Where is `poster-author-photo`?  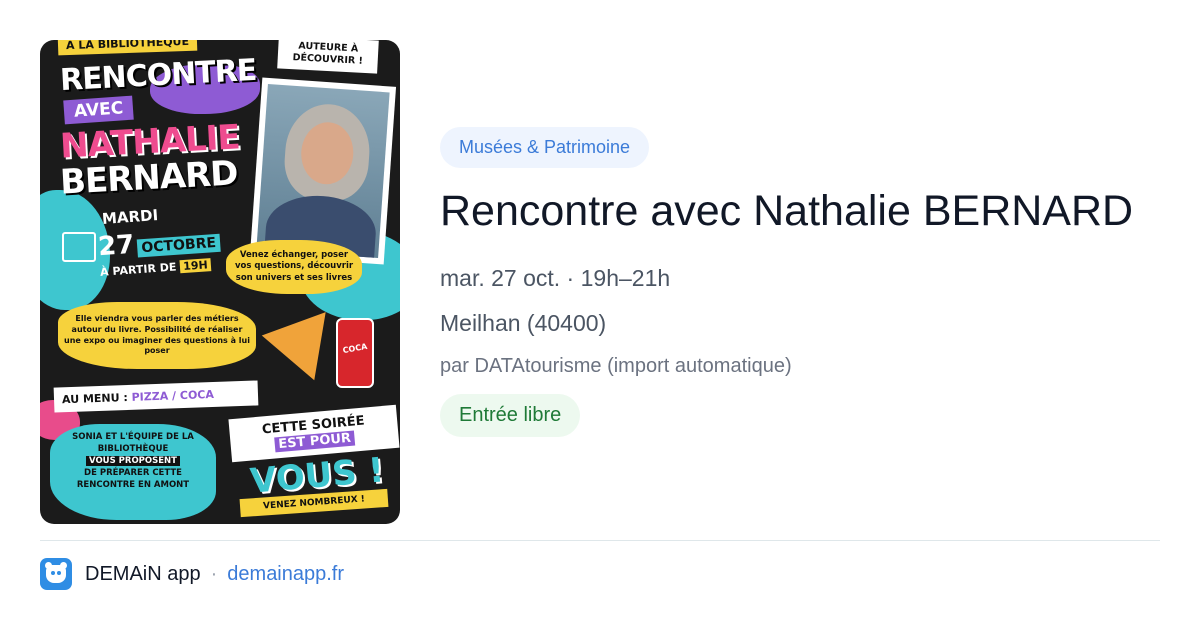 poster-author-photo is located at coordinates (323, 171).